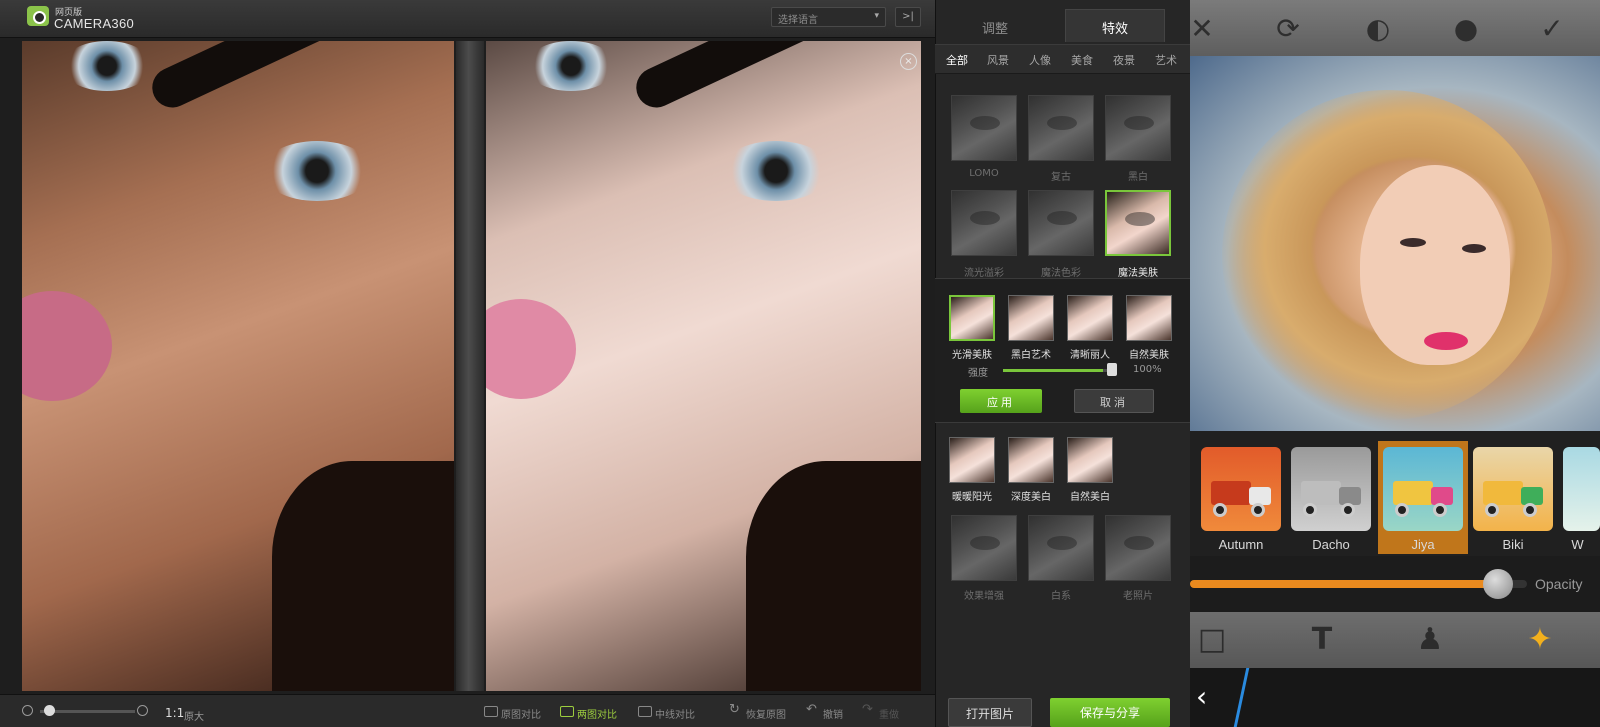 Image resolution: width=1600 pixels, height=727 pixels. I want to click on filter-thumb-retro, so click(1061, 128).